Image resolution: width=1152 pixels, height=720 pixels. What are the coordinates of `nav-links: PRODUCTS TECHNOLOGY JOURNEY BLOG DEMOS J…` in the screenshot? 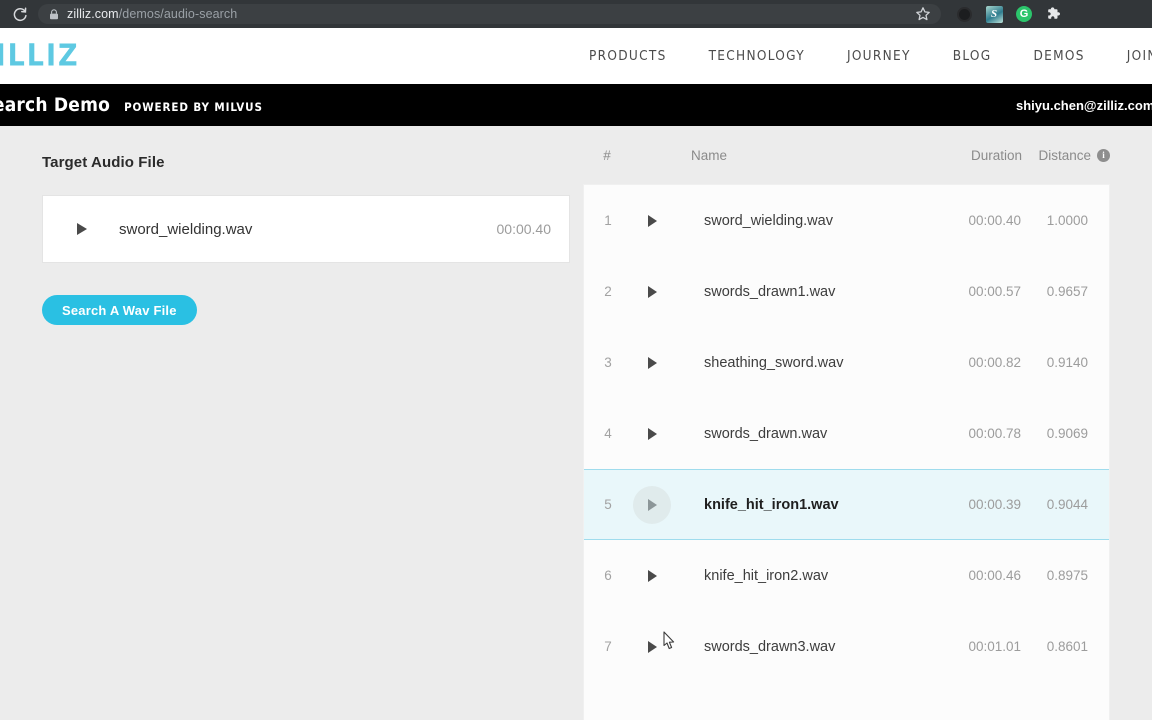 It's located at (870, 56).